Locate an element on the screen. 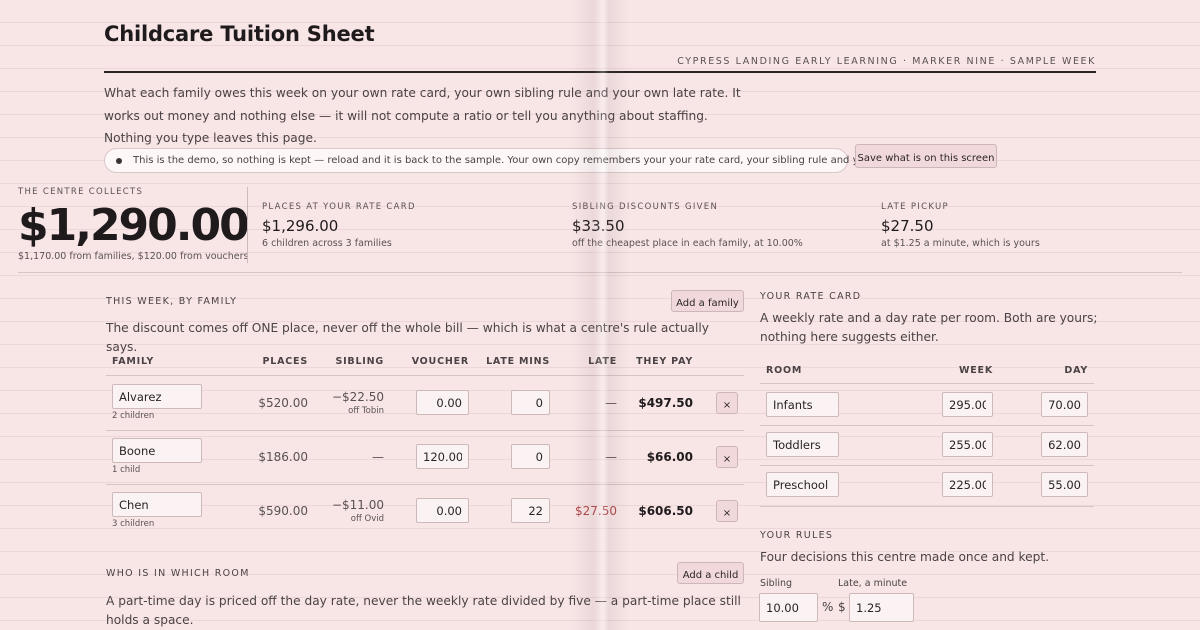  col-family: FAMILY is located at coordinates (133, 361).